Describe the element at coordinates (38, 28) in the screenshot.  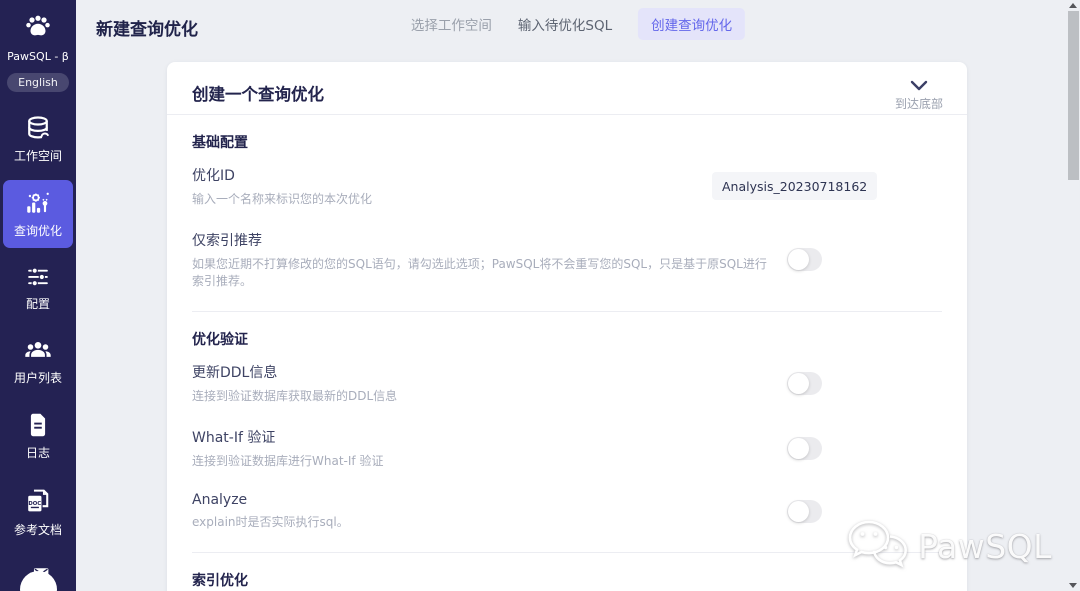
I see `paw-logo-icon` at that location.